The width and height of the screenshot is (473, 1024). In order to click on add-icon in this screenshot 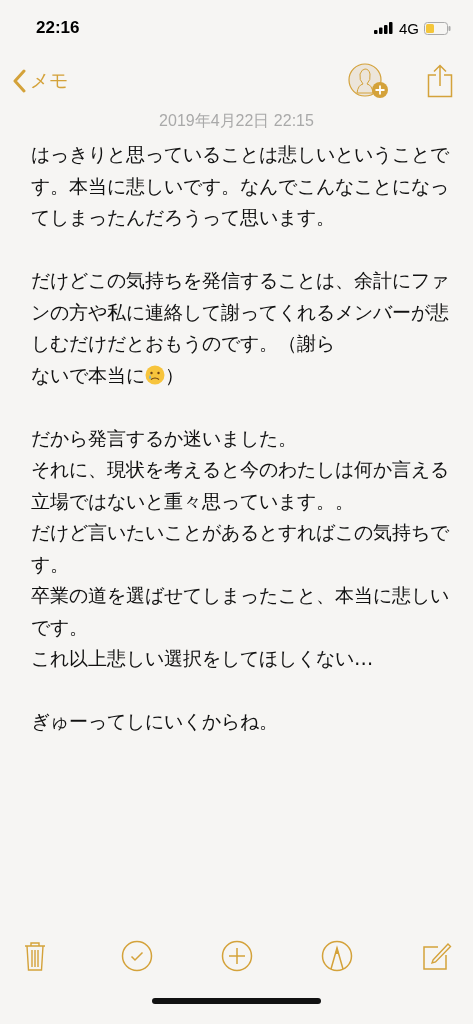, I will do `click(237, 956)`.